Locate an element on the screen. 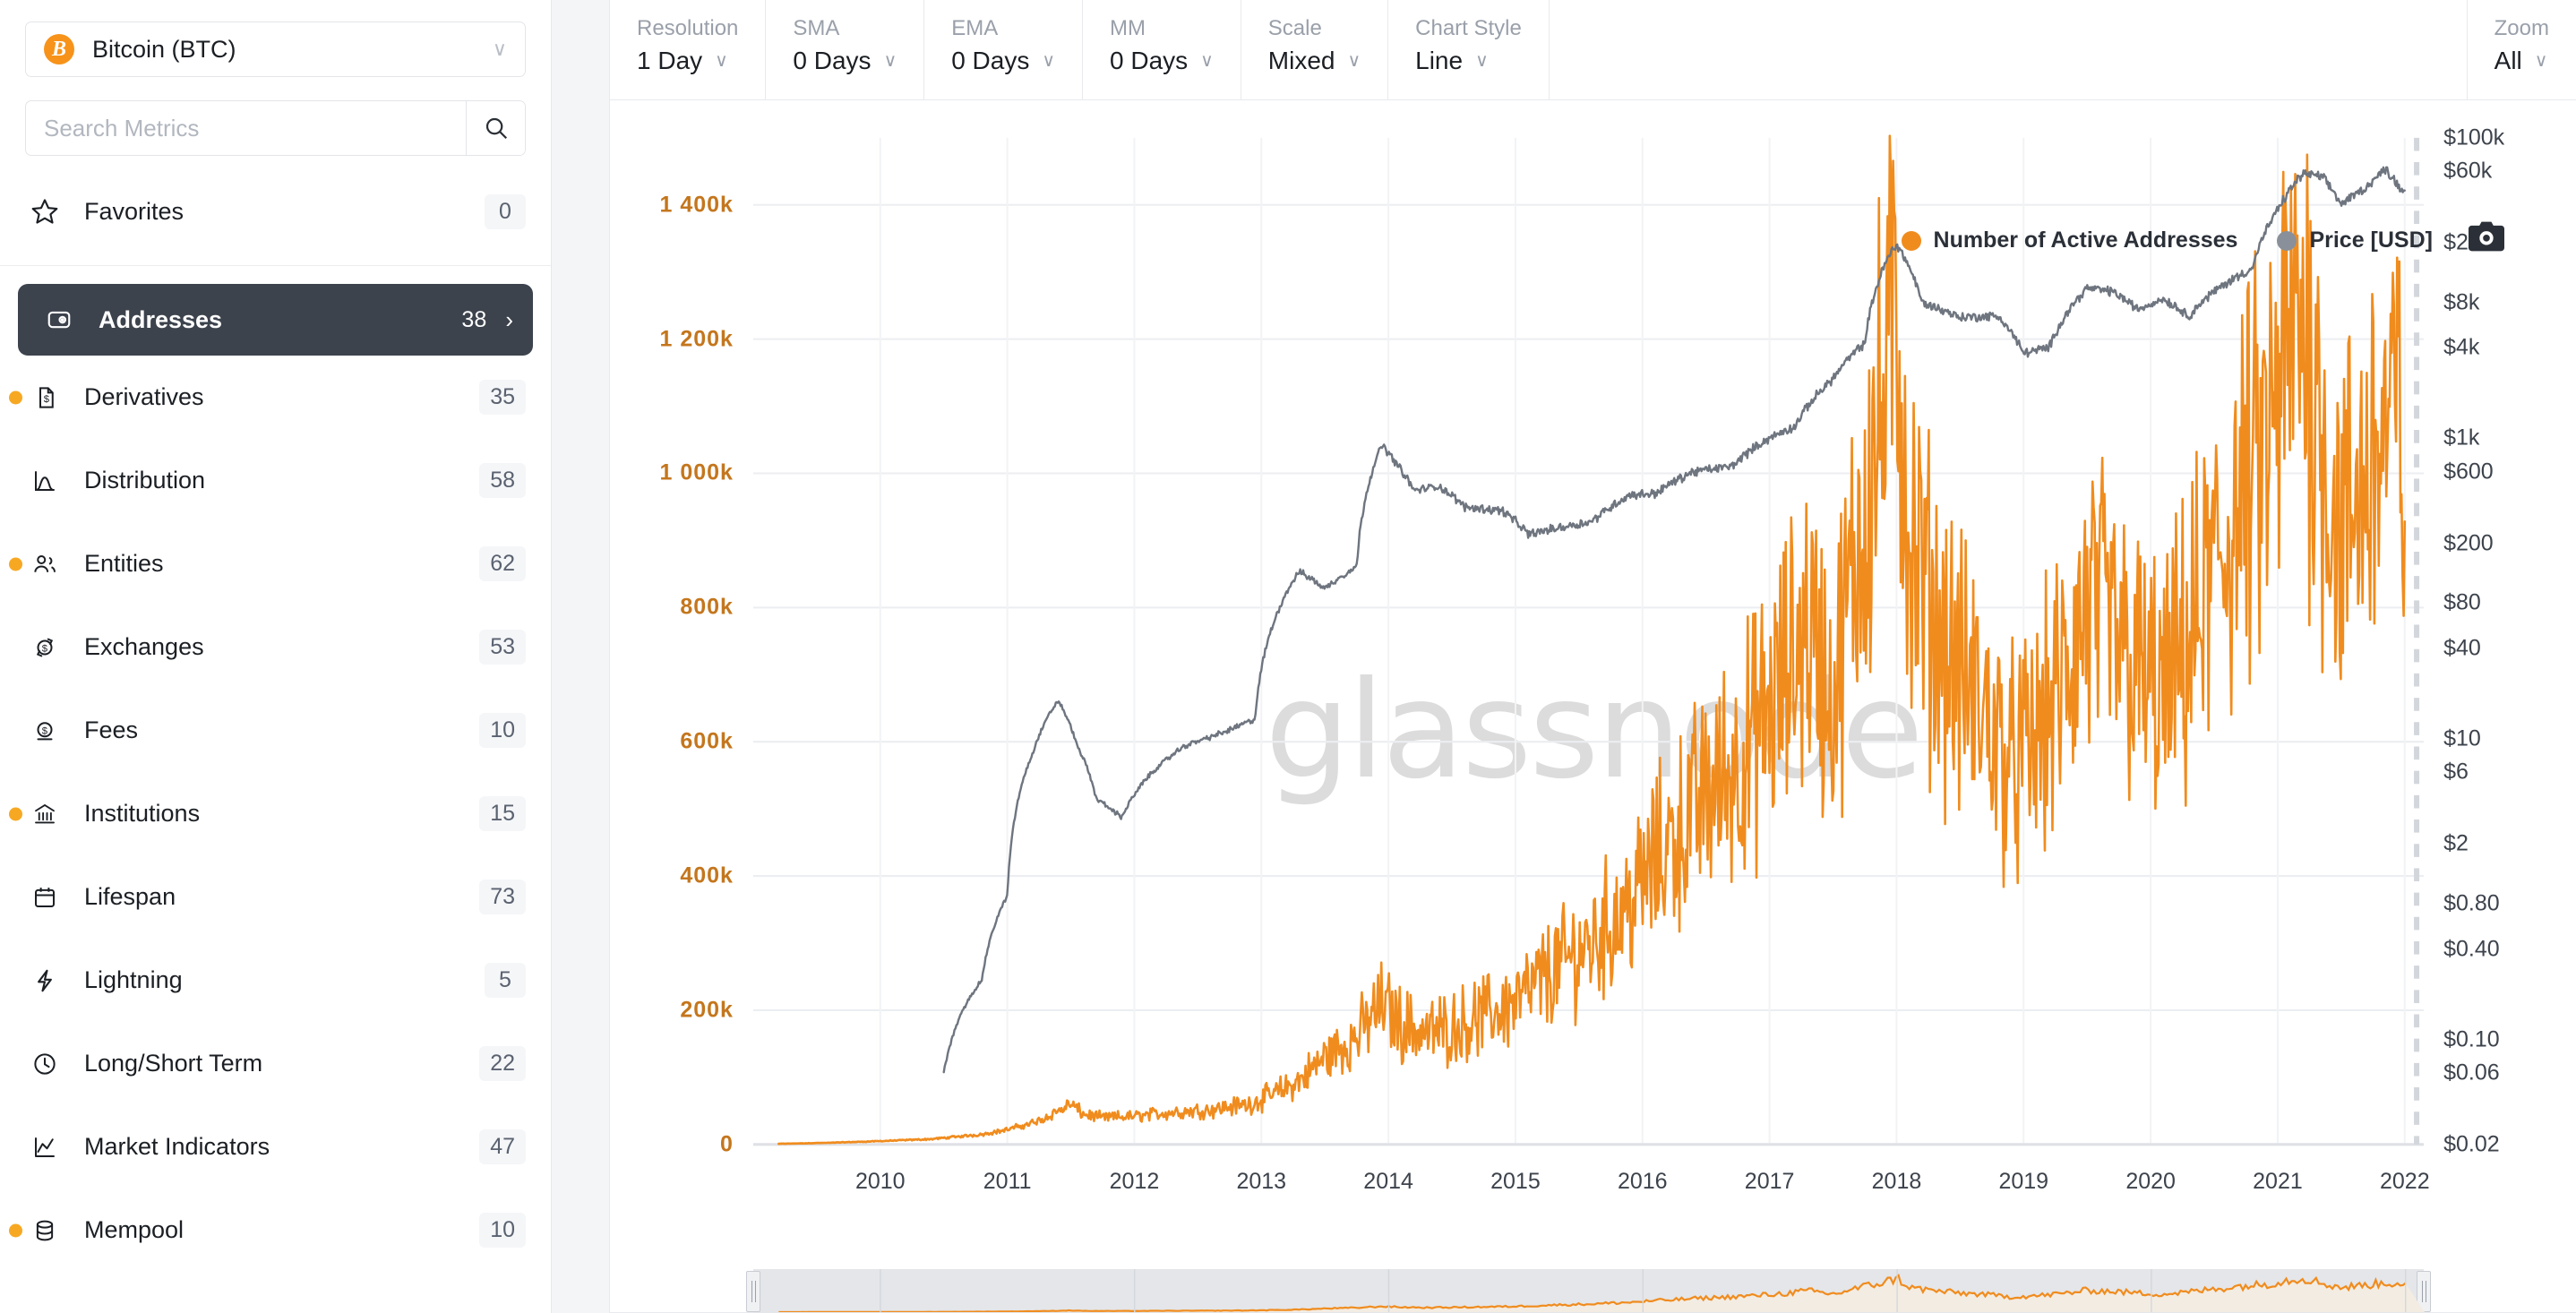 This screenshot has width=2576, height=1313. y-axis-right-tick: $0.02 is located at coordinates (2471, 1144).